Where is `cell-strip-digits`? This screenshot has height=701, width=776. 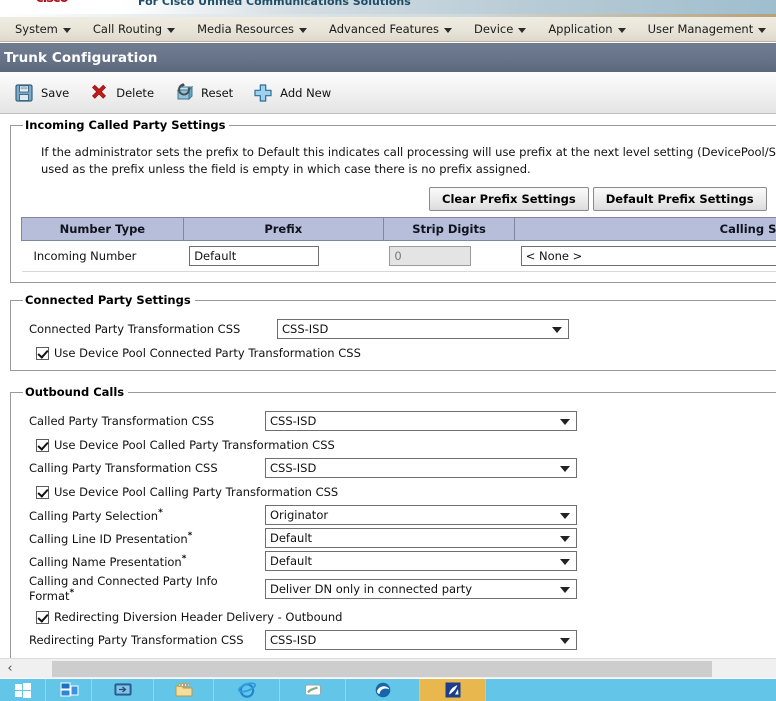 cell-strip-digits is located at coordinates (449, 256).